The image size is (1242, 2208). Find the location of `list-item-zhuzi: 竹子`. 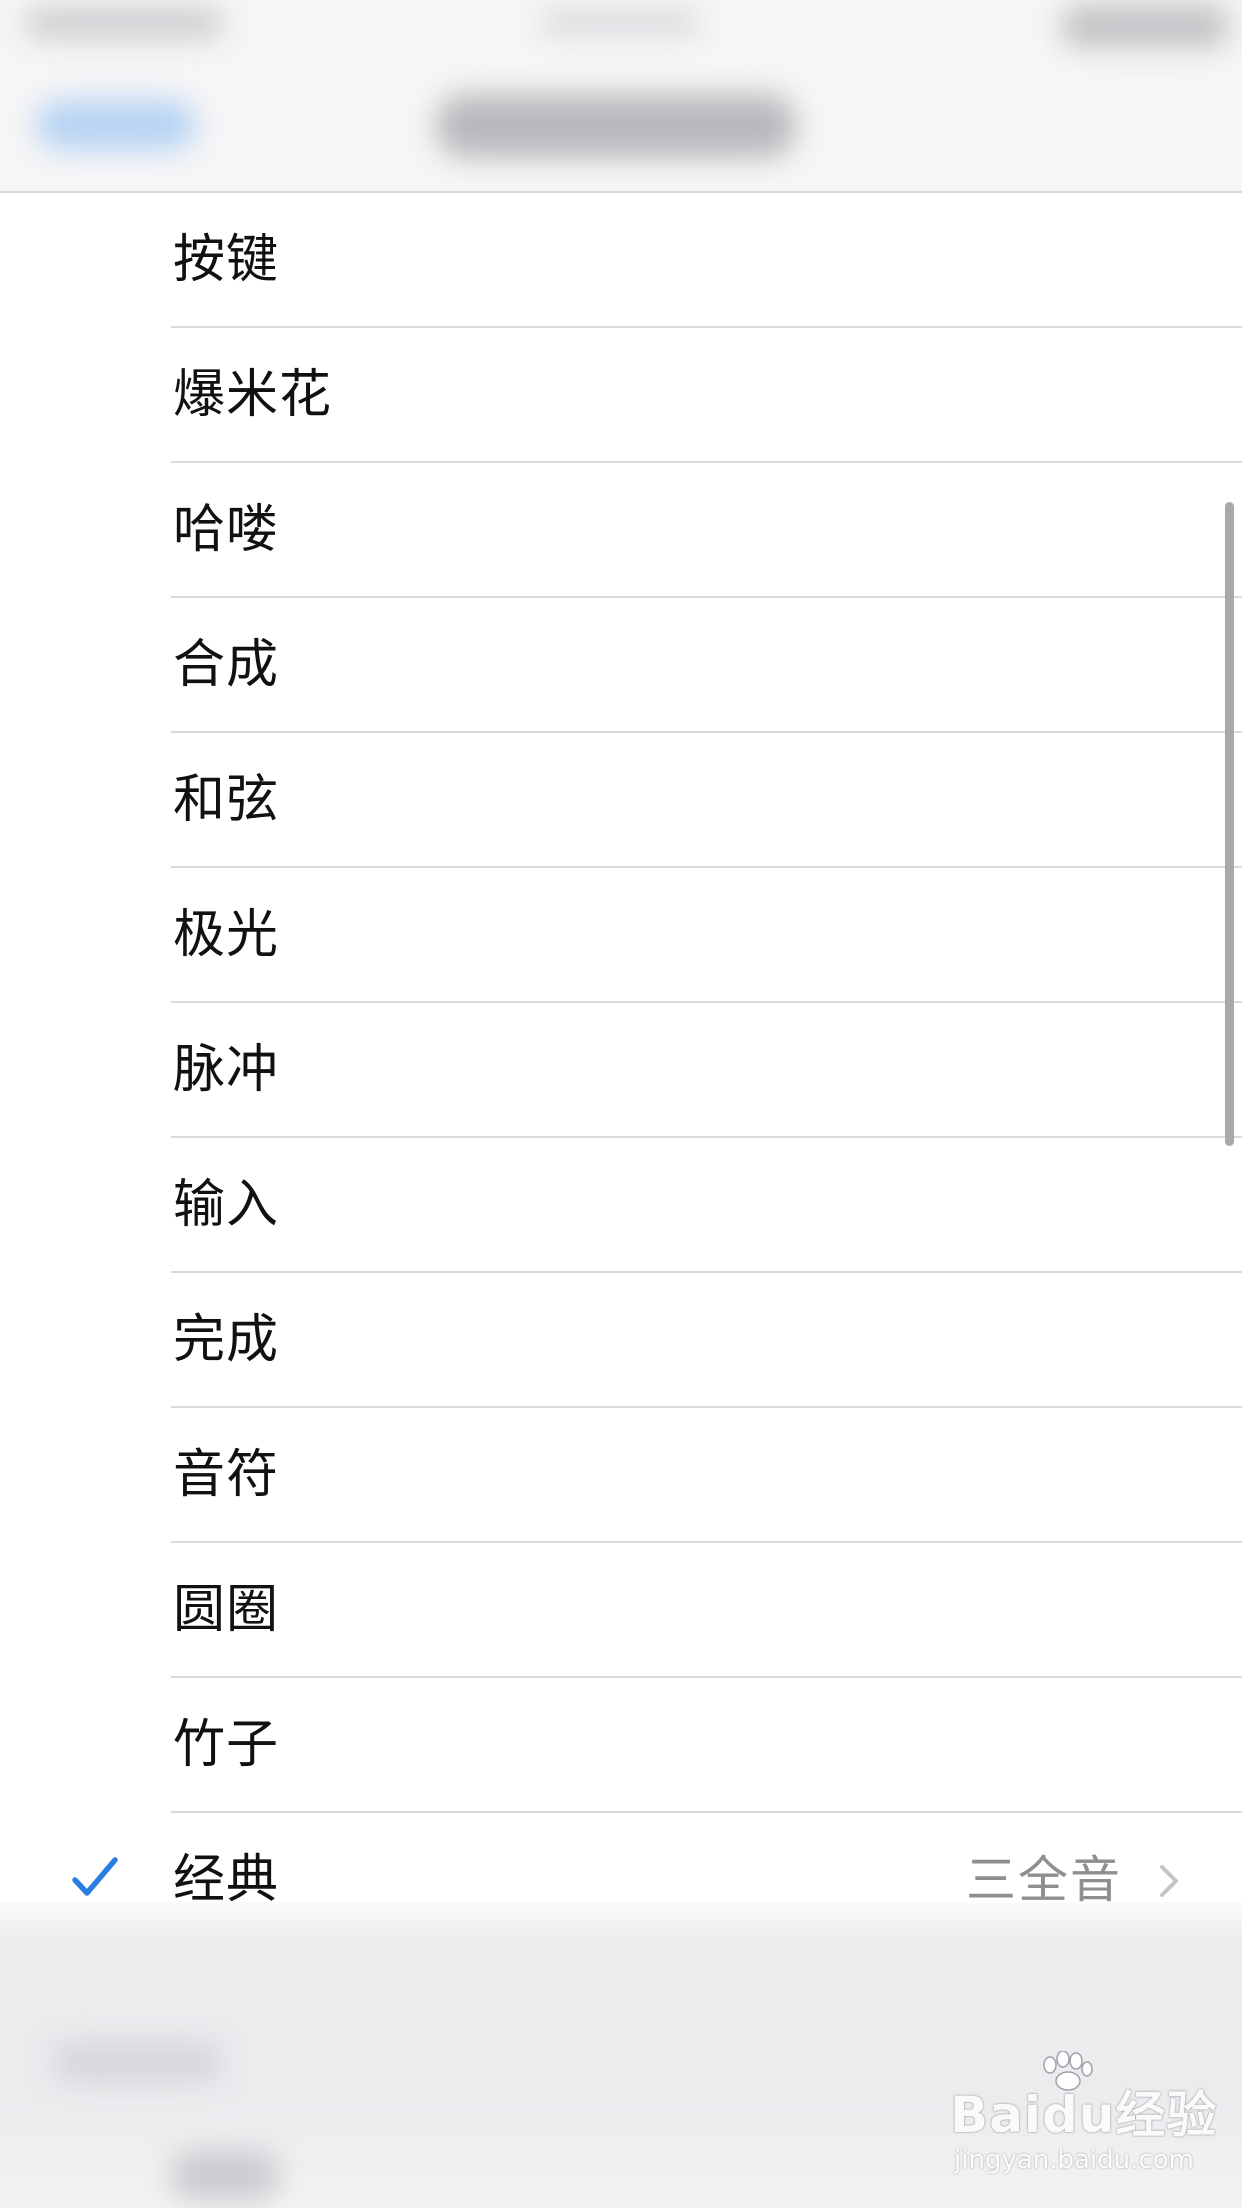

list-item-zhuzi: 竹子 is located at coordinates (621, 1745).